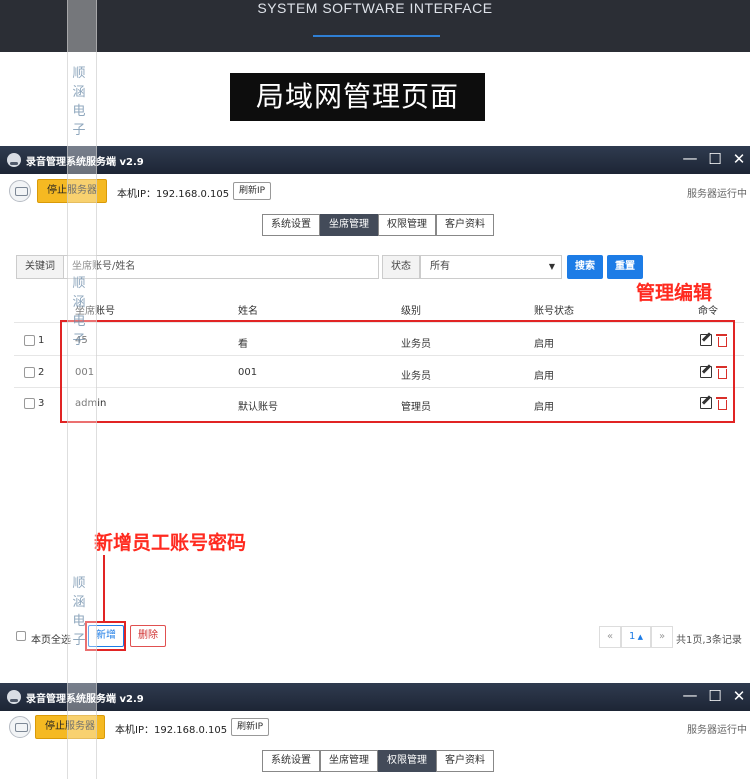 The image size is (750, 779). I want to click on status-label: 状态, so click(401, 267).